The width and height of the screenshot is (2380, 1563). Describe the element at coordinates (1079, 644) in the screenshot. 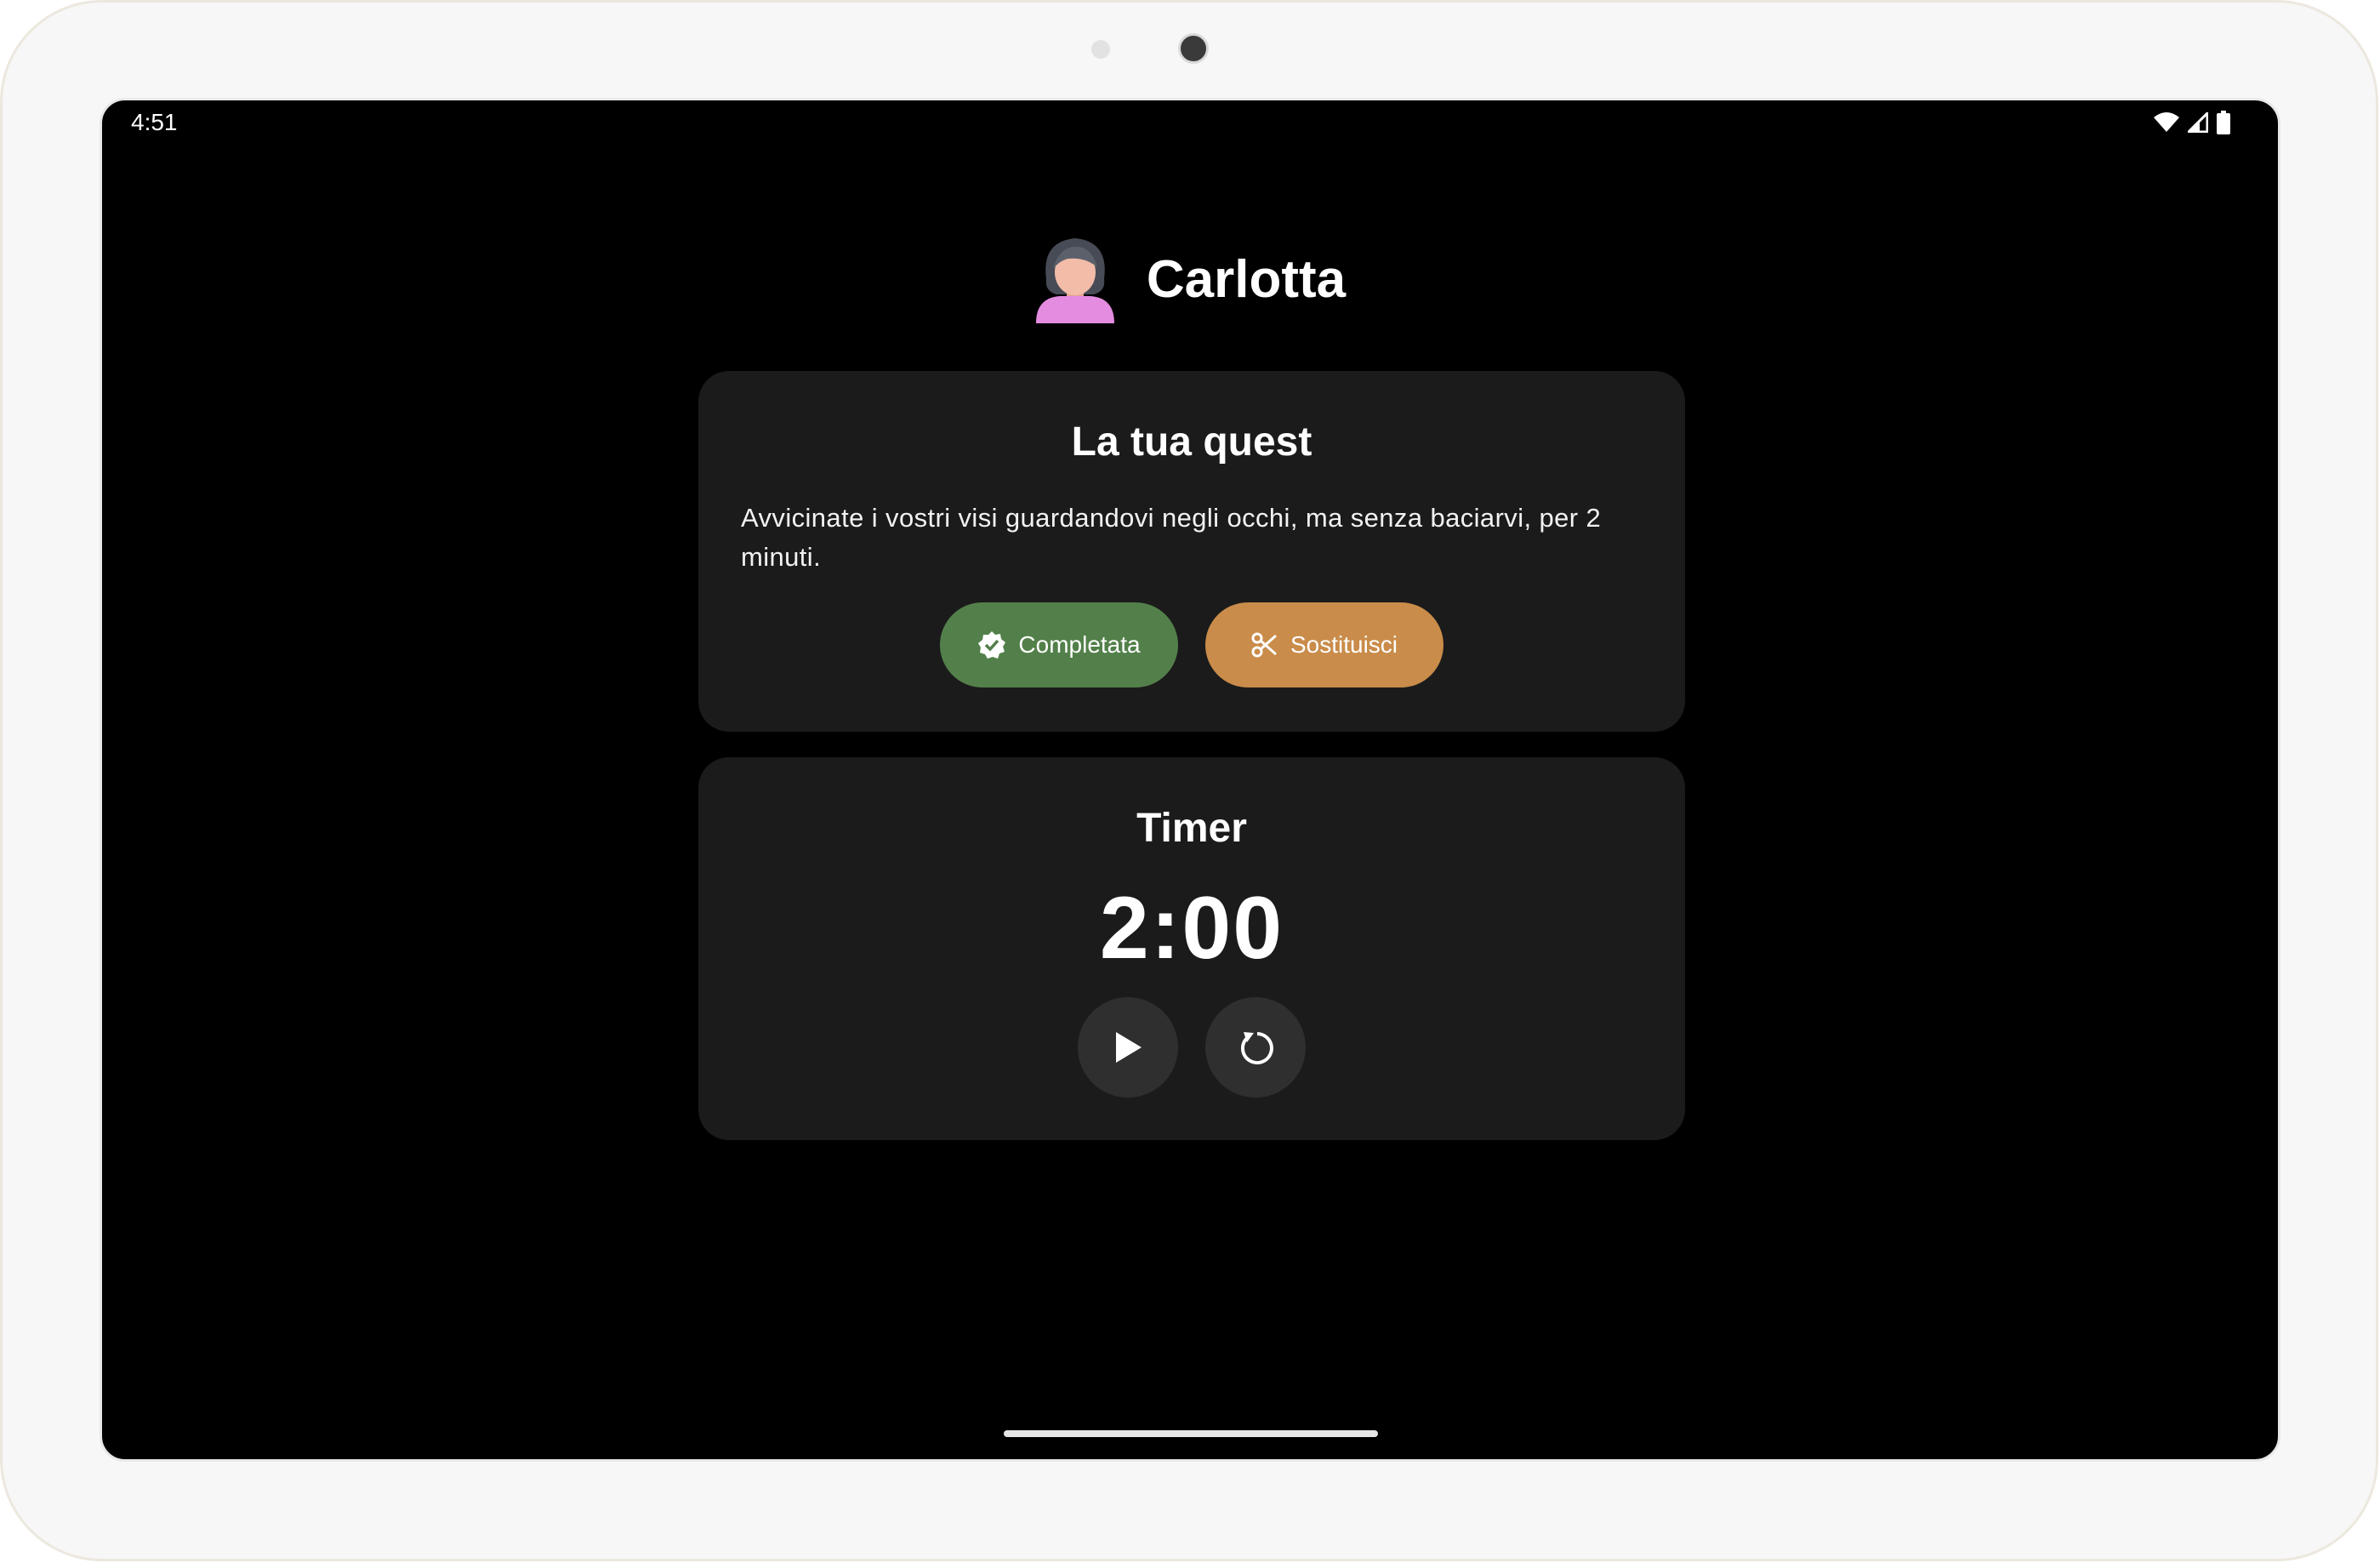

I see `complete-label: Completata` at that location.